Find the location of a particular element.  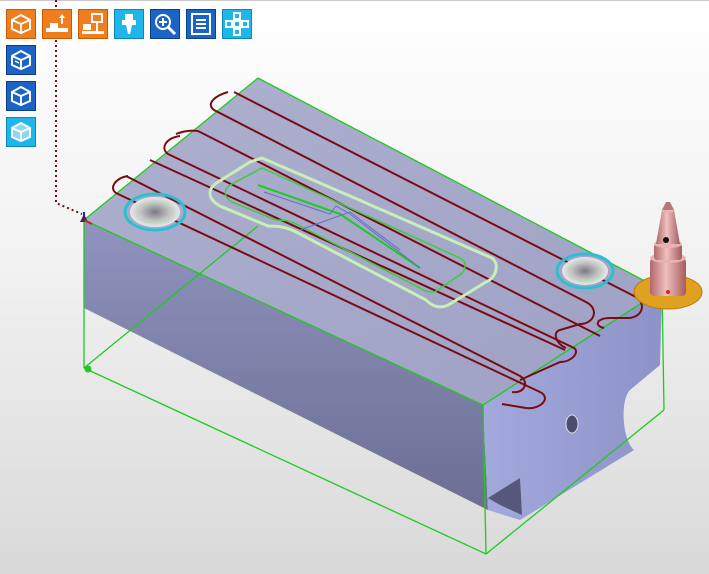

cube-icon is located at coordinates (21, 24).